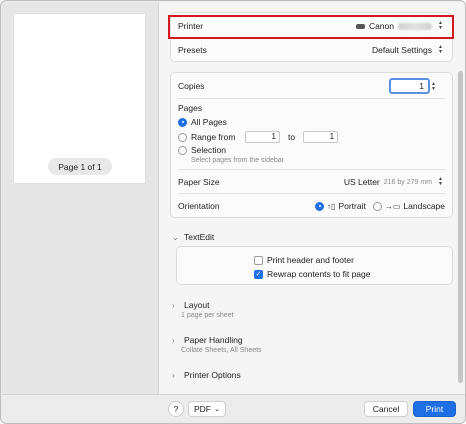 Image resolution: width=466 pixels, height=424 pixels. I want to click on paper-size-dimensions: 216 by 279 mm, so click(407, 182).